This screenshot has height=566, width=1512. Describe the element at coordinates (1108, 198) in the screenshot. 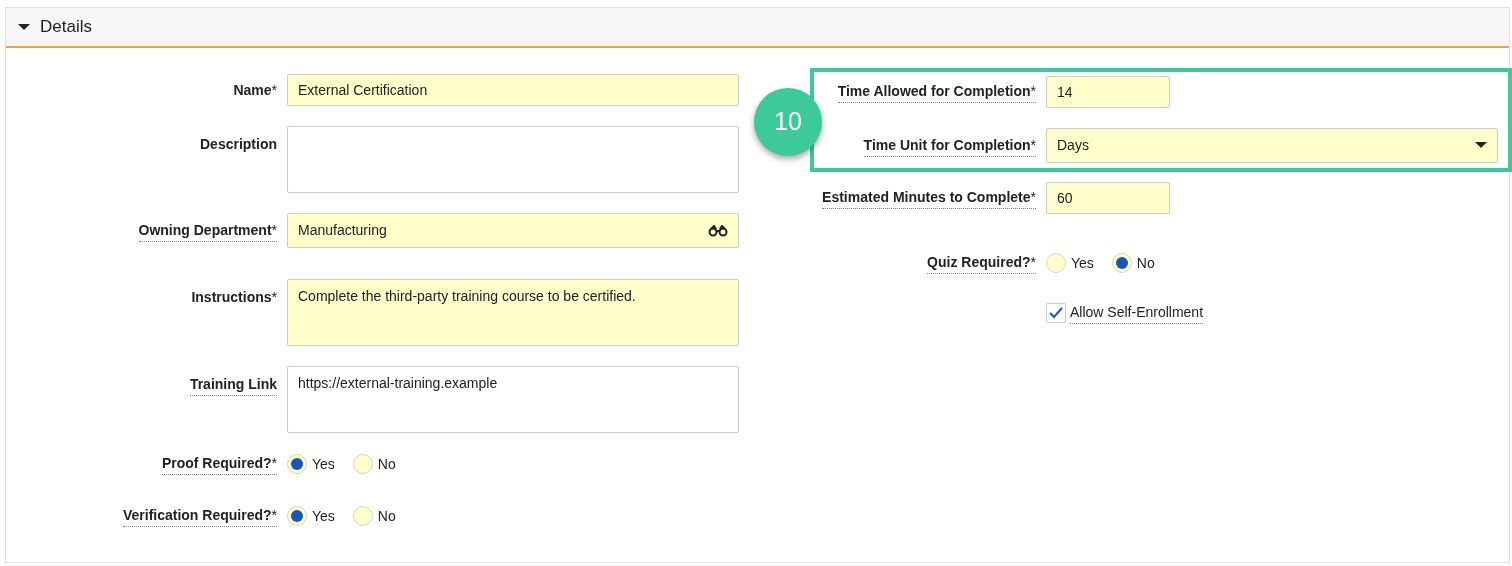

I see `text-field: 60` at that location.